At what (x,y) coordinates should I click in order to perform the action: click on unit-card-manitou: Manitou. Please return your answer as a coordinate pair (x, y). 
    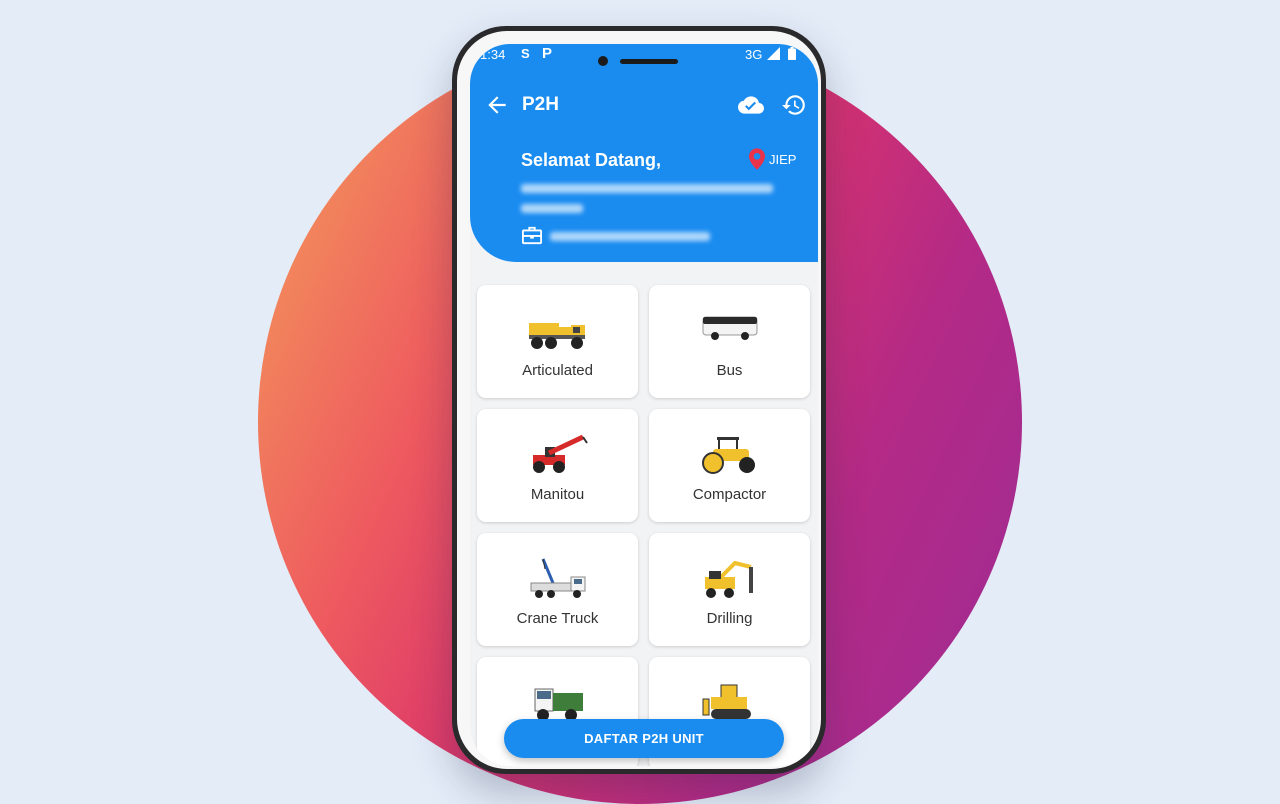
    Looking at the image, I should click on (557, 465).